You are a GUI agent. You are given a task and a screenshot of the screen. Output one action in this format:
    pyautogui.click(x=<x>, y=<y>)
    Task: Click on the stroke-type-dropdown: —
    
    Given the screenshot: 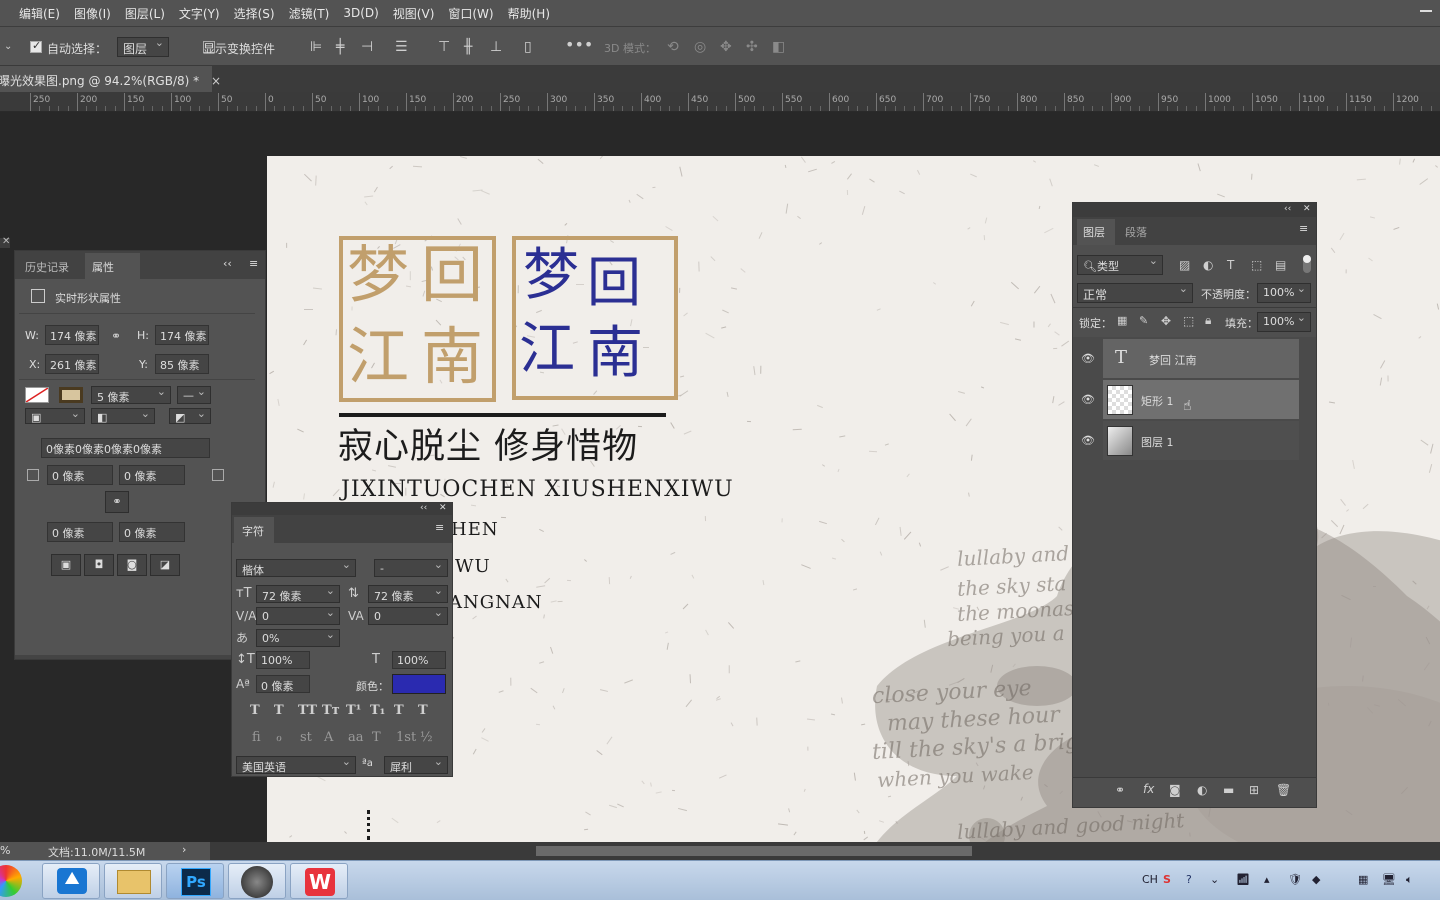 What is the action you would take?
    pyautogui.click(x=194, y=394)
    